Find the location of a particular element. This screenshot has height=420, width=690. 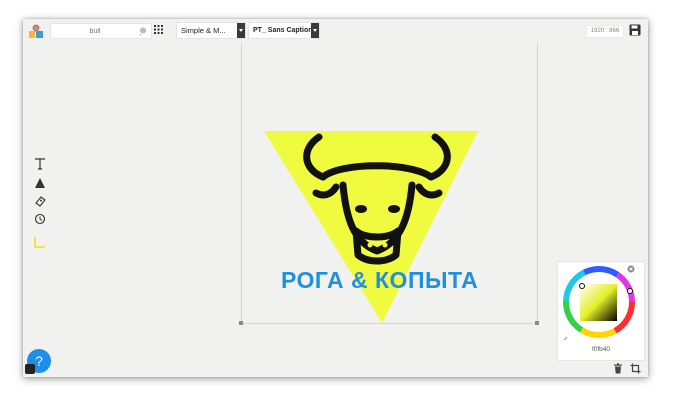

resize-handle-bottom-left is located at coordinates (241, 323).